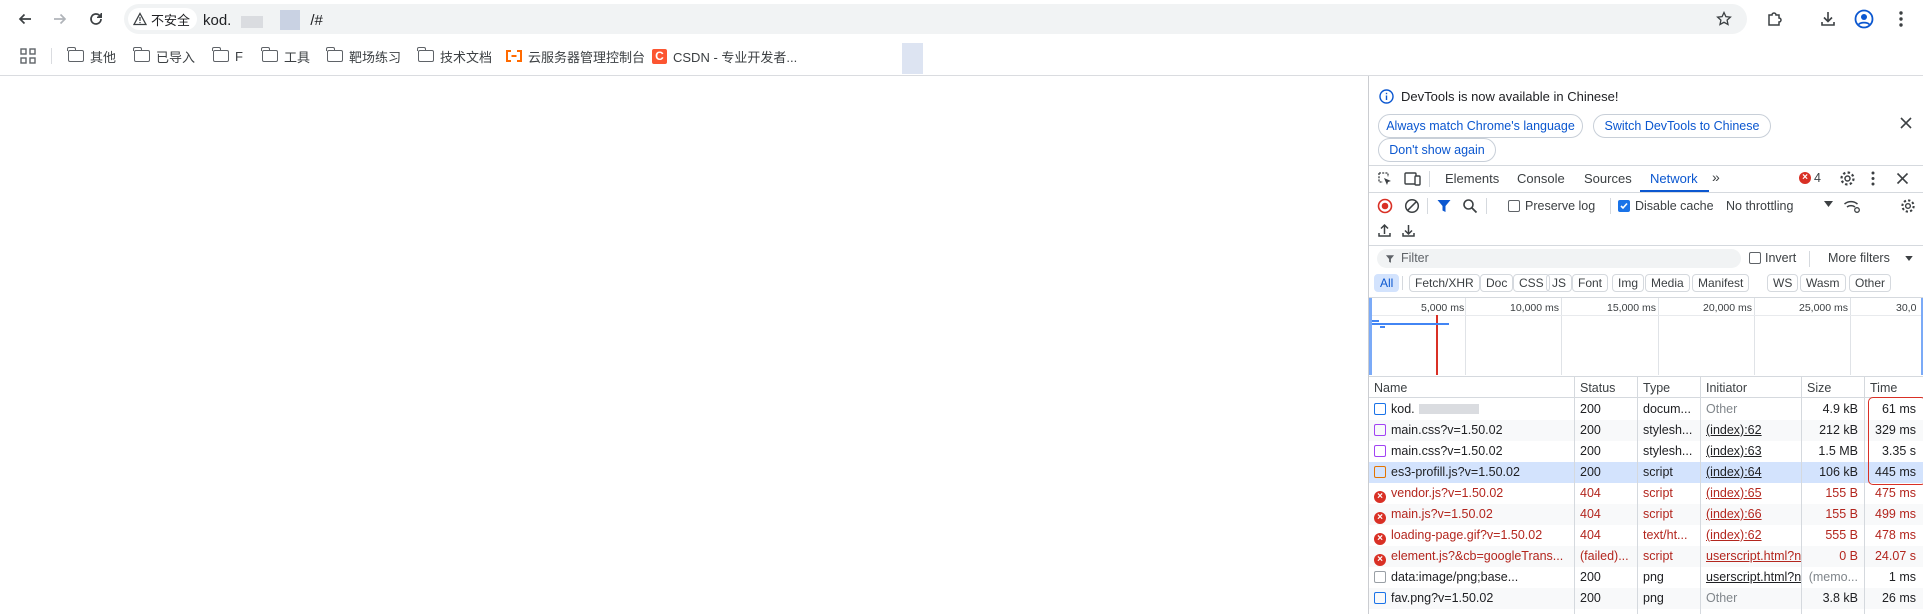 Image resolution: width=1923 pixels, height=614 pixels. I want to click on reload-button, so click(96, 19).